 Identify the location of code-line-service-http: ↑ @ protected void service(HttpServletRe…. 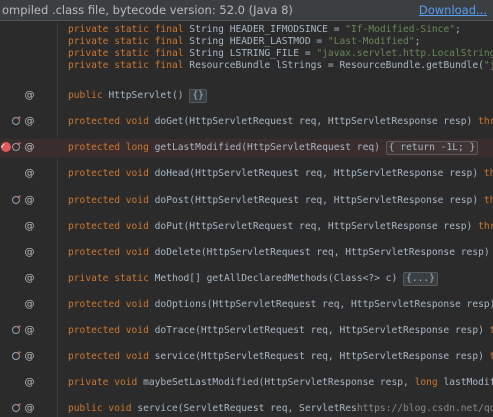
(246, 357).